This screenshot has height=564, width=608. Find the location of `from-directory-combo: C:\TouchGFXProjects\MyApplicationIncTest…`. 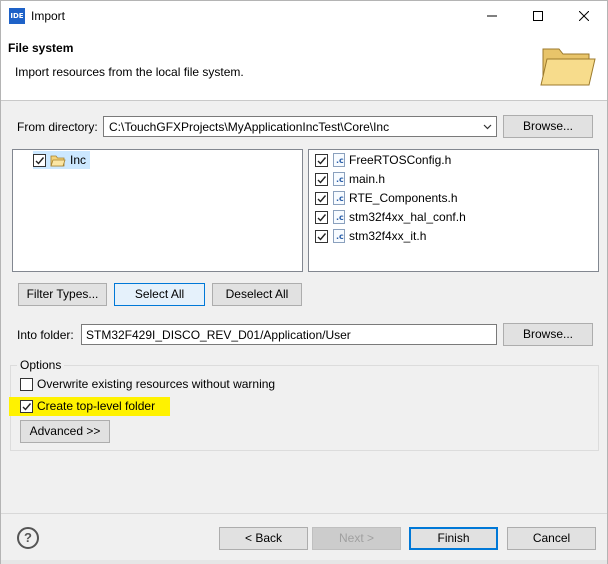

from-directory-combo: C:\TouchGFXProjects\MyApplicationIncTest… is located at coordinates (300, 126).